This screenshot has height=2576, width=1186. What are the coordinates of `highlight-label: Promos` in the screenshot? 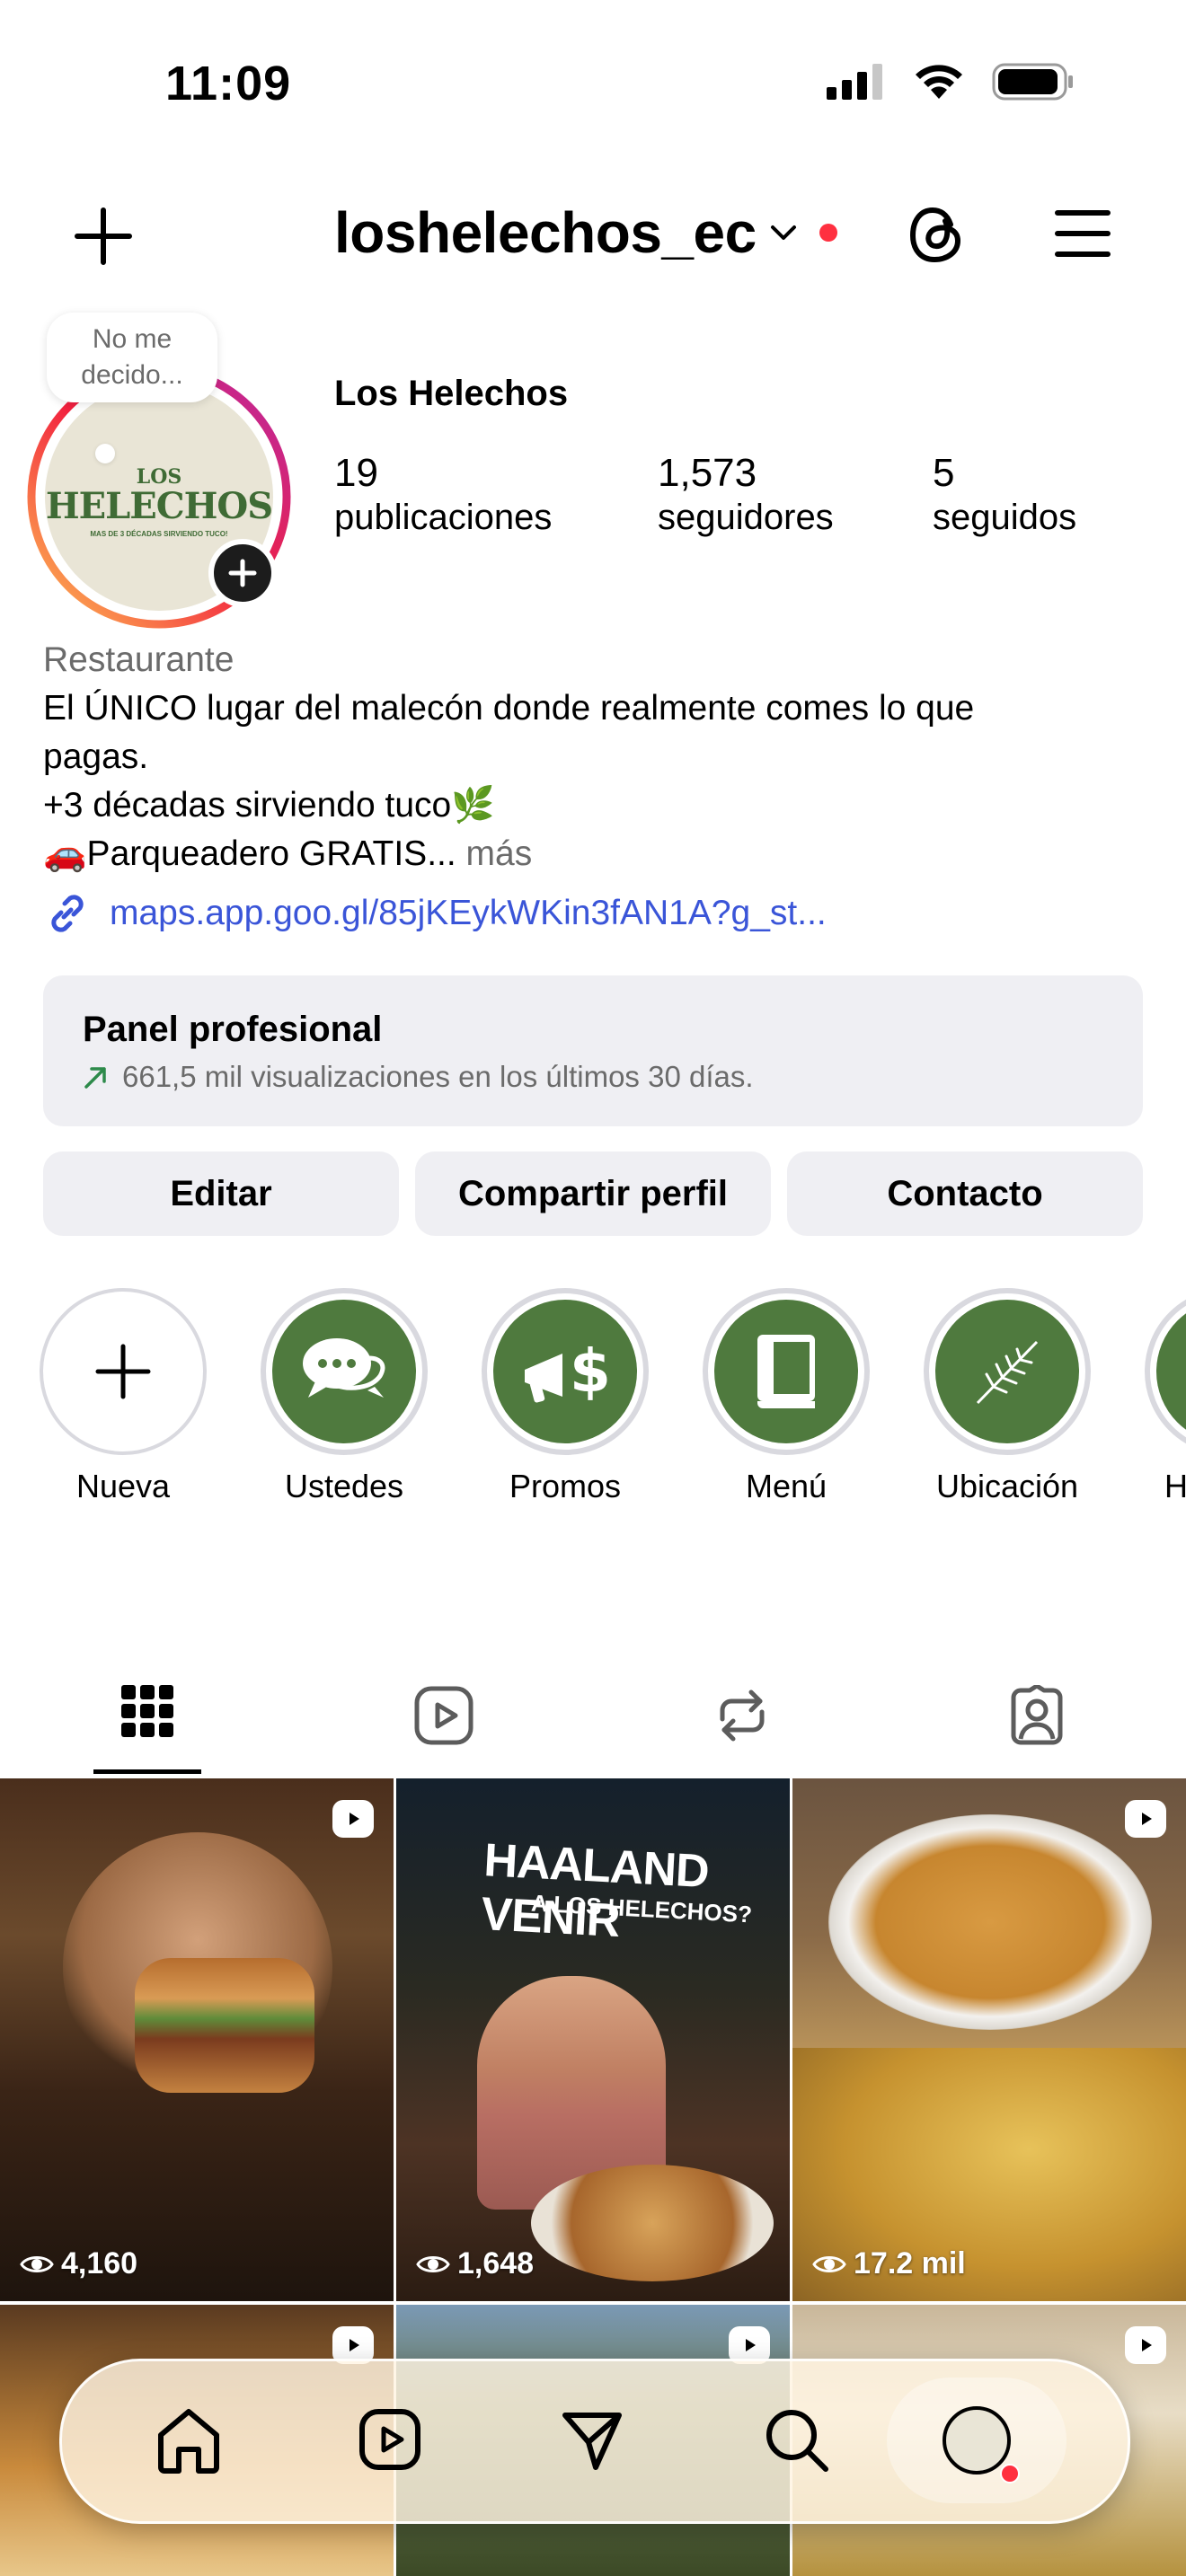 It's located at (565, 1486).